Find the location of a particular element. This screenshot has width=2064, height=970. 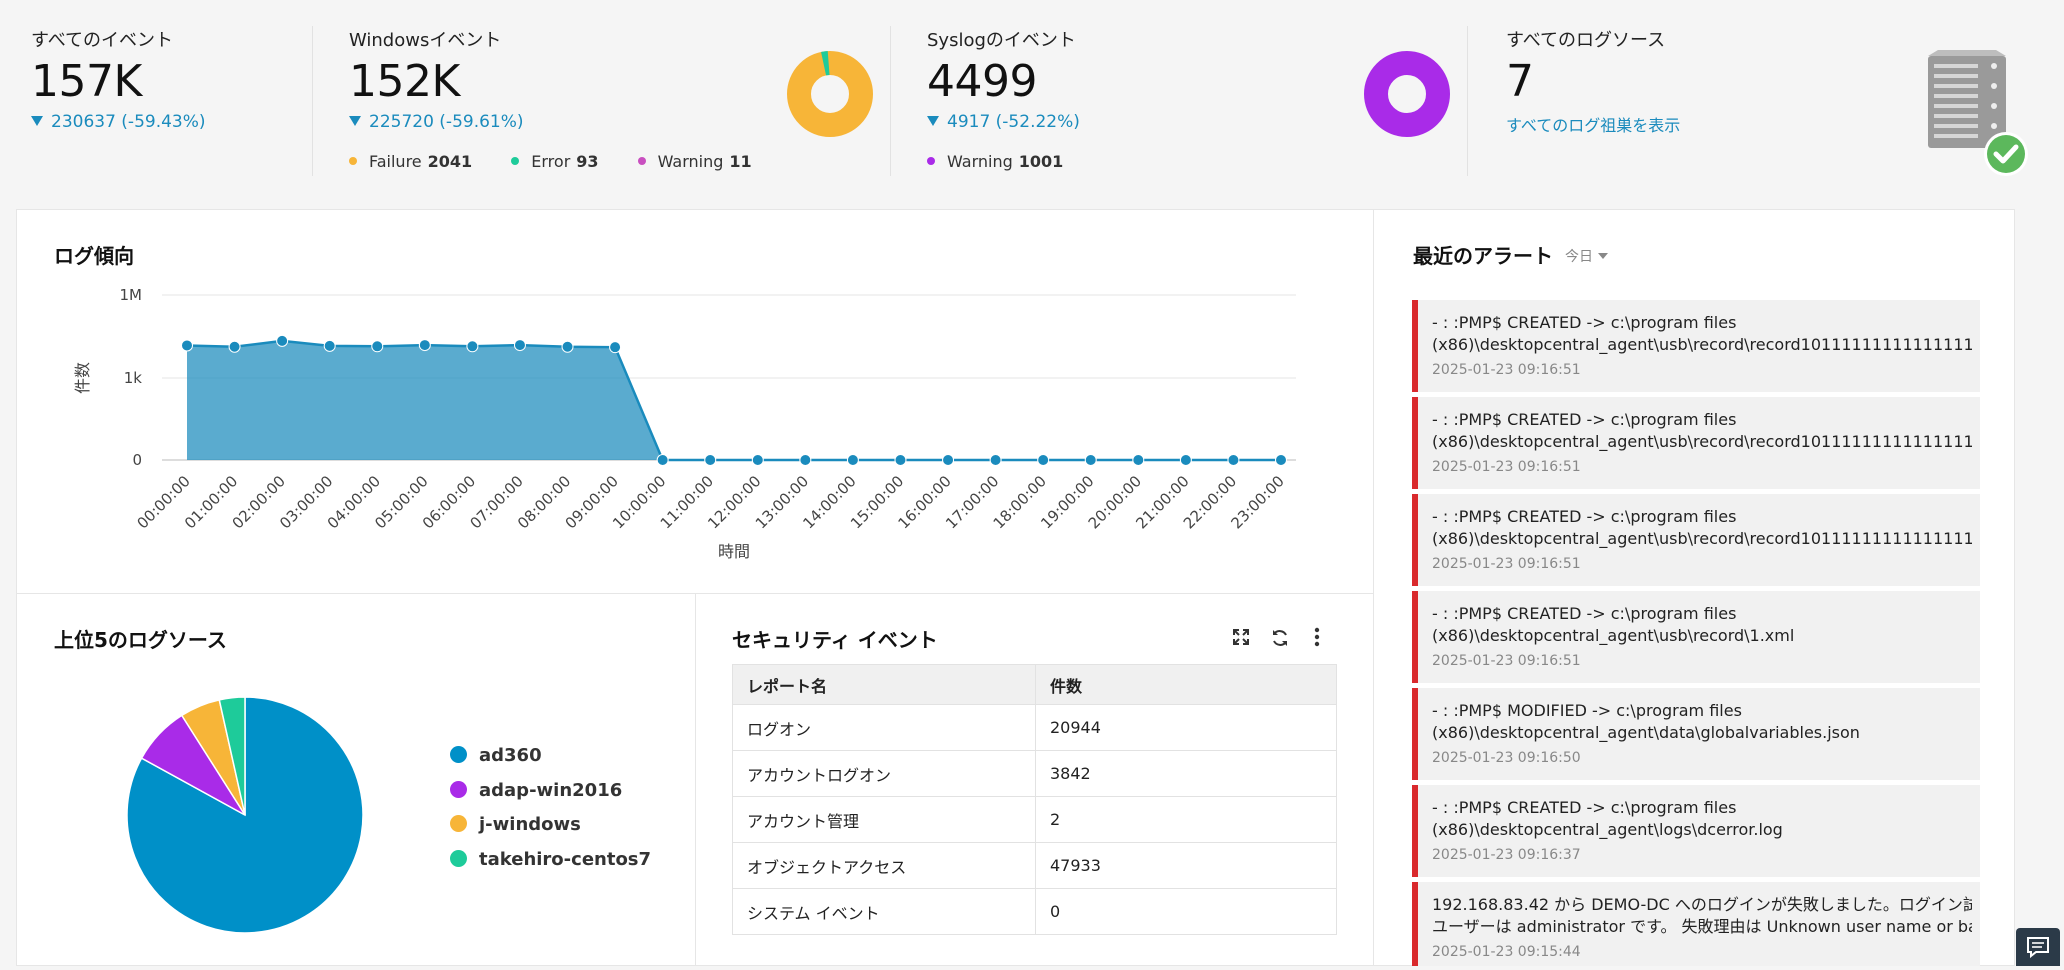

report-name-cell: アカウントログオン is located at coordinates (884, 773).